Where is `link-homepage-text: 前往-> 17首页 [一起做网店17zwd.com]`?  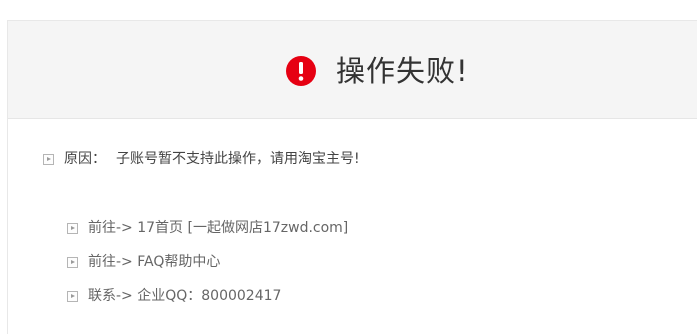
link-homepage-text: 前往-> 17首页 [一起做网店17zwd.com] is located at coordinates (218, 228).